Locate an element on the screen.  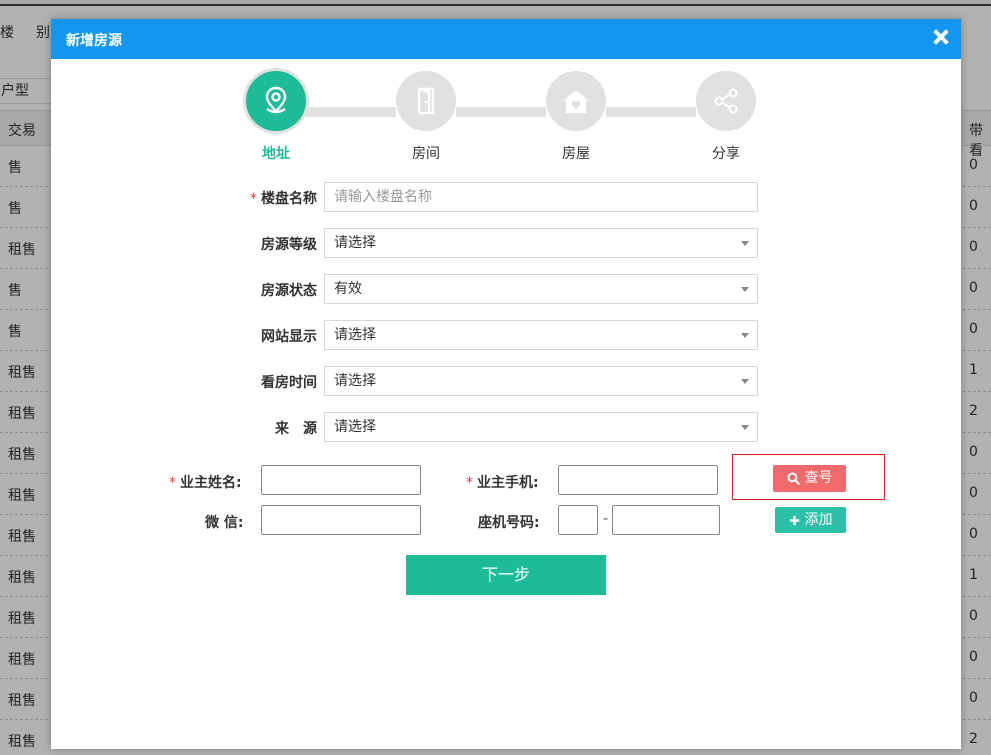
wechat-label: 微 信: is located at coordinates (224, 523).